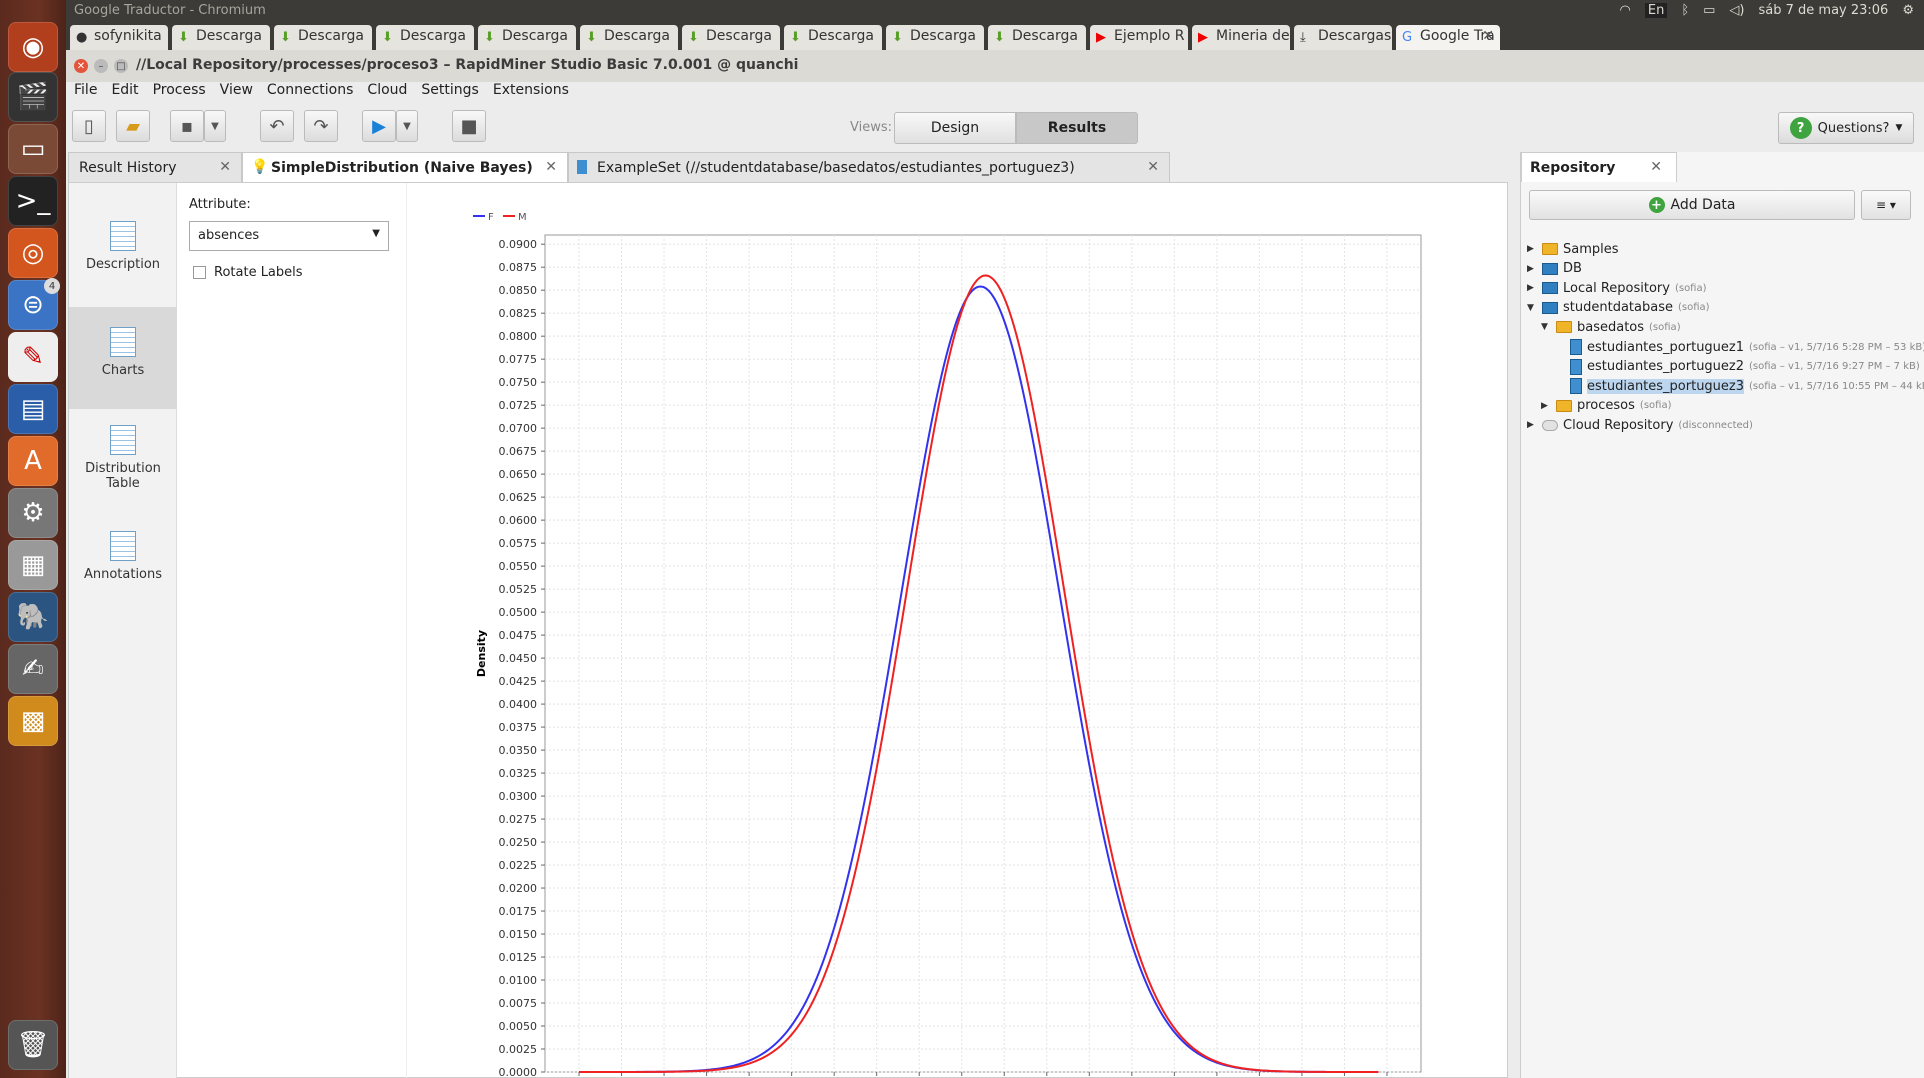 This screenshot has width=1924, height=1078. Describe the element at coordinates (179, 92) in the screenshot. I see `menu-process: Process` at that location.